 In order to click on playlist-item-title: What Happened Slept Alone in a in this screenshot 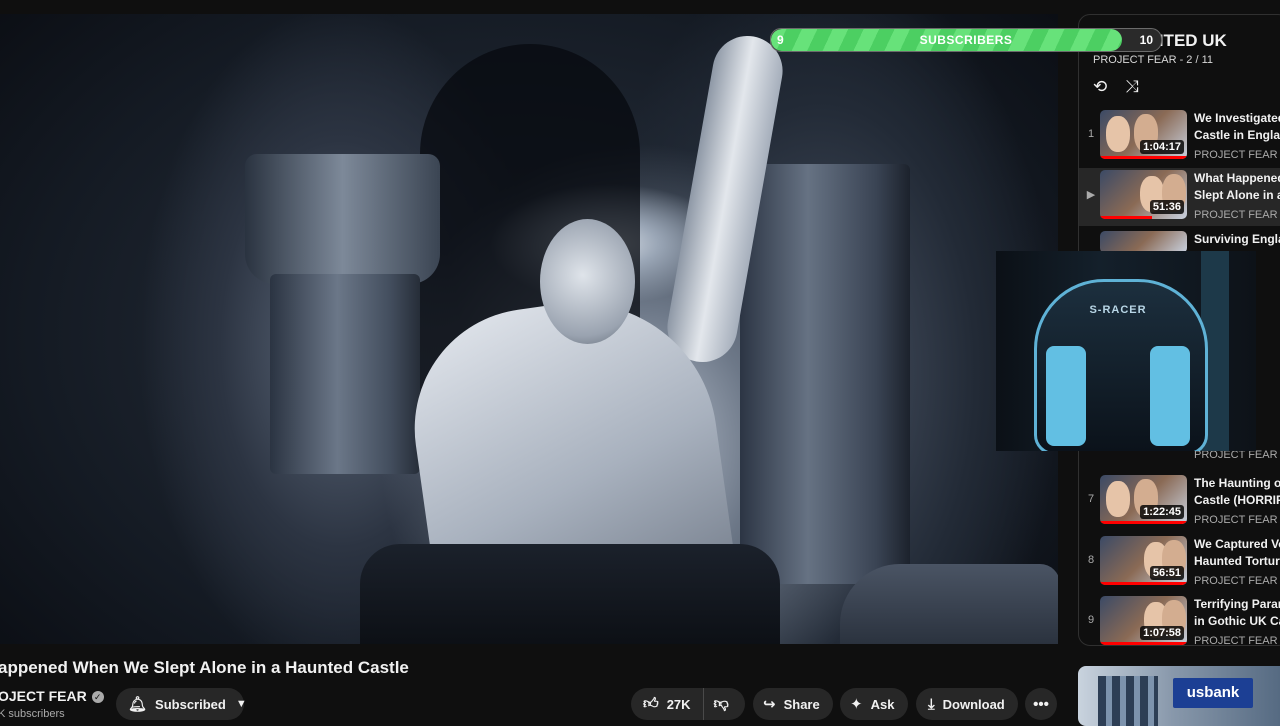, I will do `click(1237, 187)`.